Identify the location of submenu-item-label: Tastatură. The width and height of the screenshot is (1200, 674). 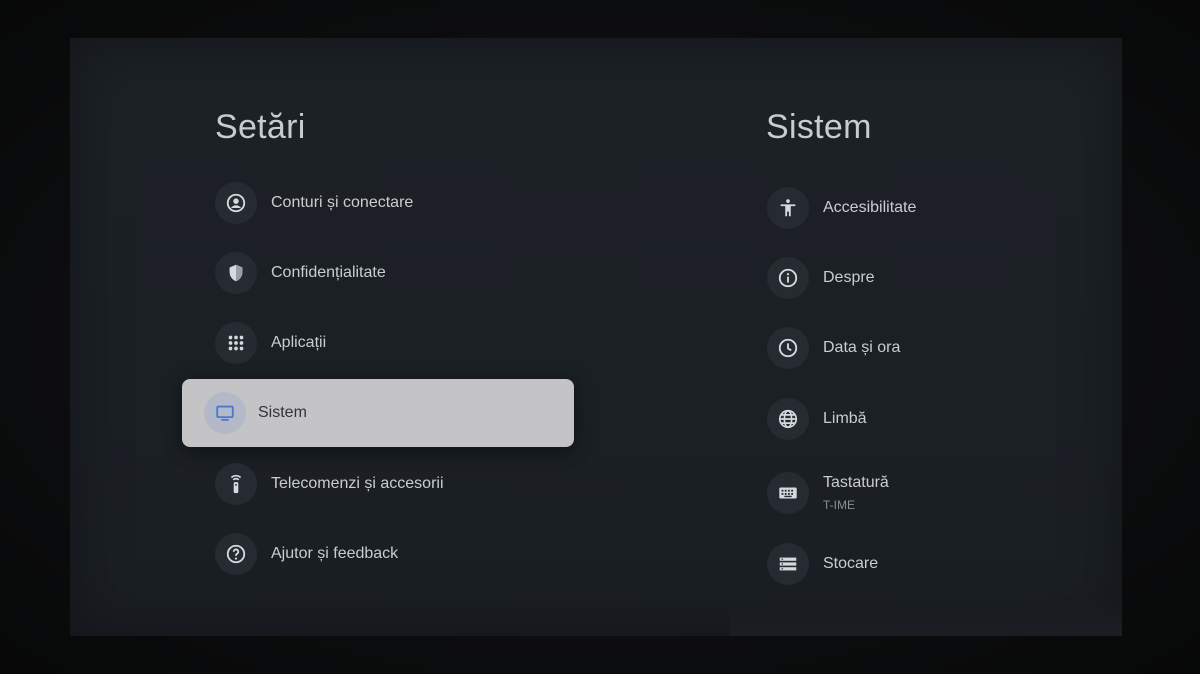
(856, 482).